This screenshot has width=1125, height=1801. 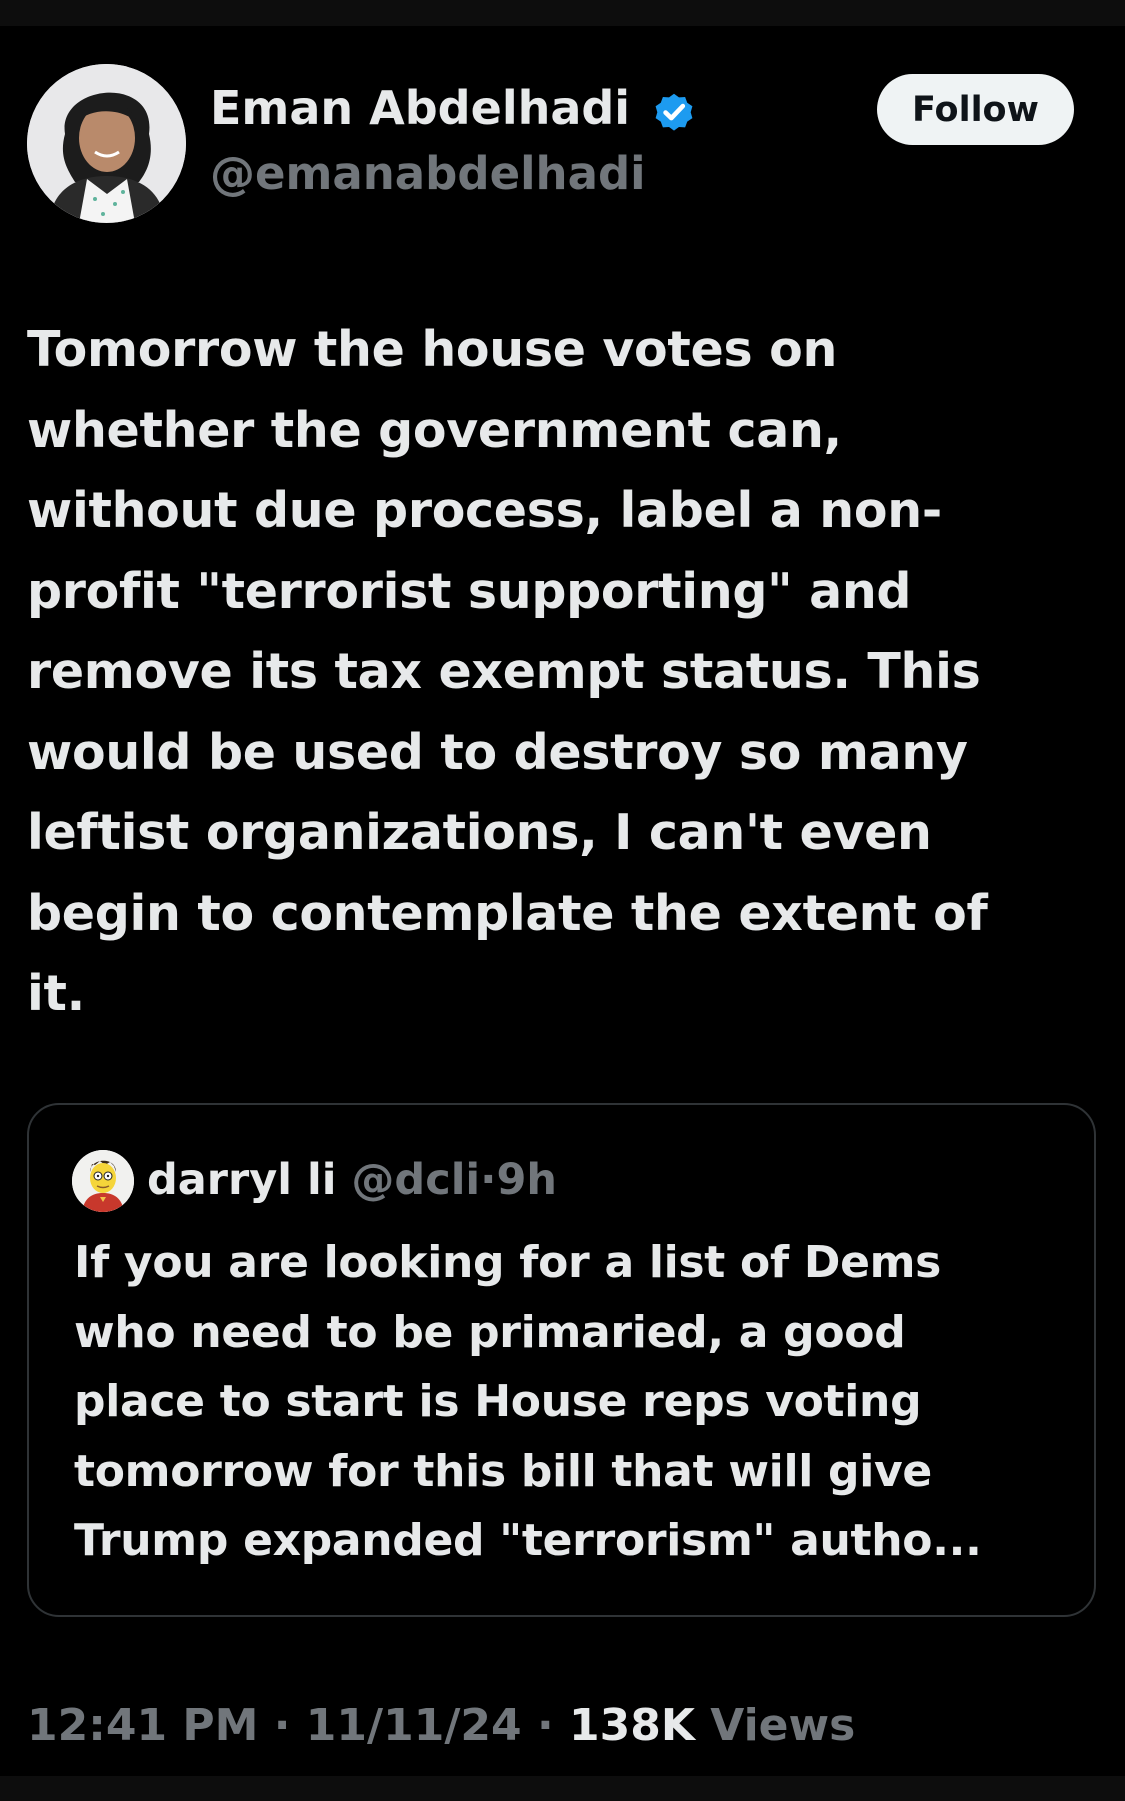 What do you see at coordinates (490, 1332) in the screenshot?
I see `quoted-text-line: who need to be primaried, a good` at bounding box center [490, 1332].